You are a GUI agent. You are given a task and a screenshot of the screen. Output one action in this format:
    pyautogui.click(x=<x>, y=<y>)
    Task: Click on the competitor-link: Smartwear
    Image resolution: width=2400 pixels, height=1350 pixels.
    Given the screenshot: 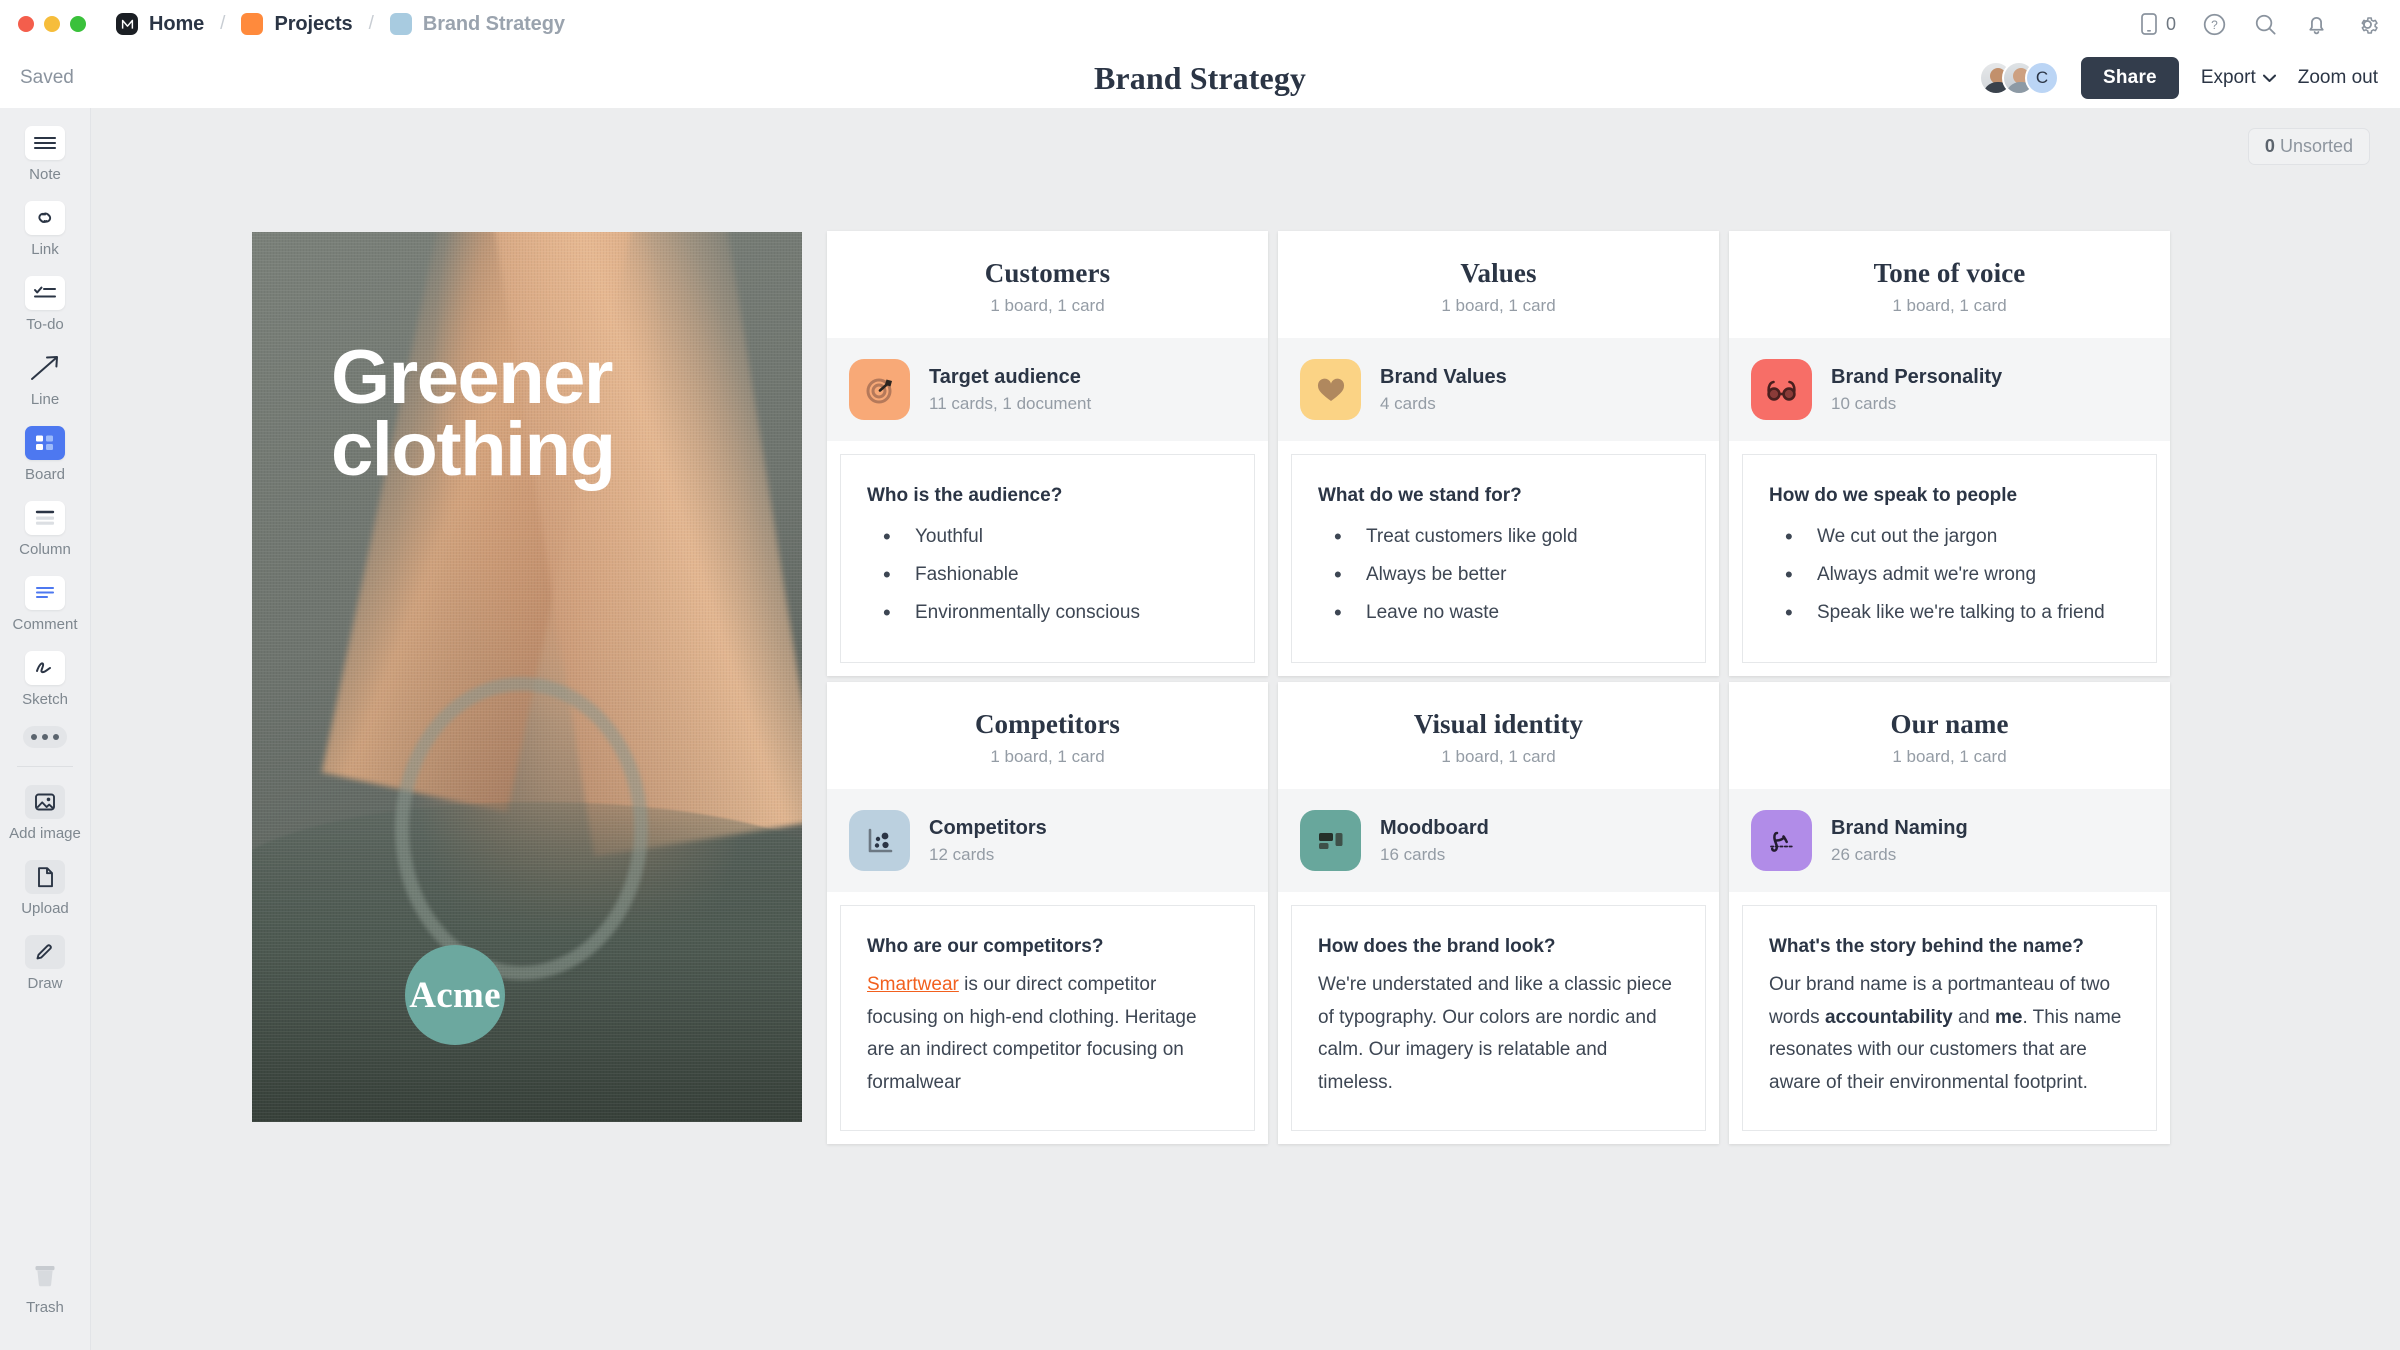 What is the action you would take?
    pyautogui.click(x=913, y=984)
    